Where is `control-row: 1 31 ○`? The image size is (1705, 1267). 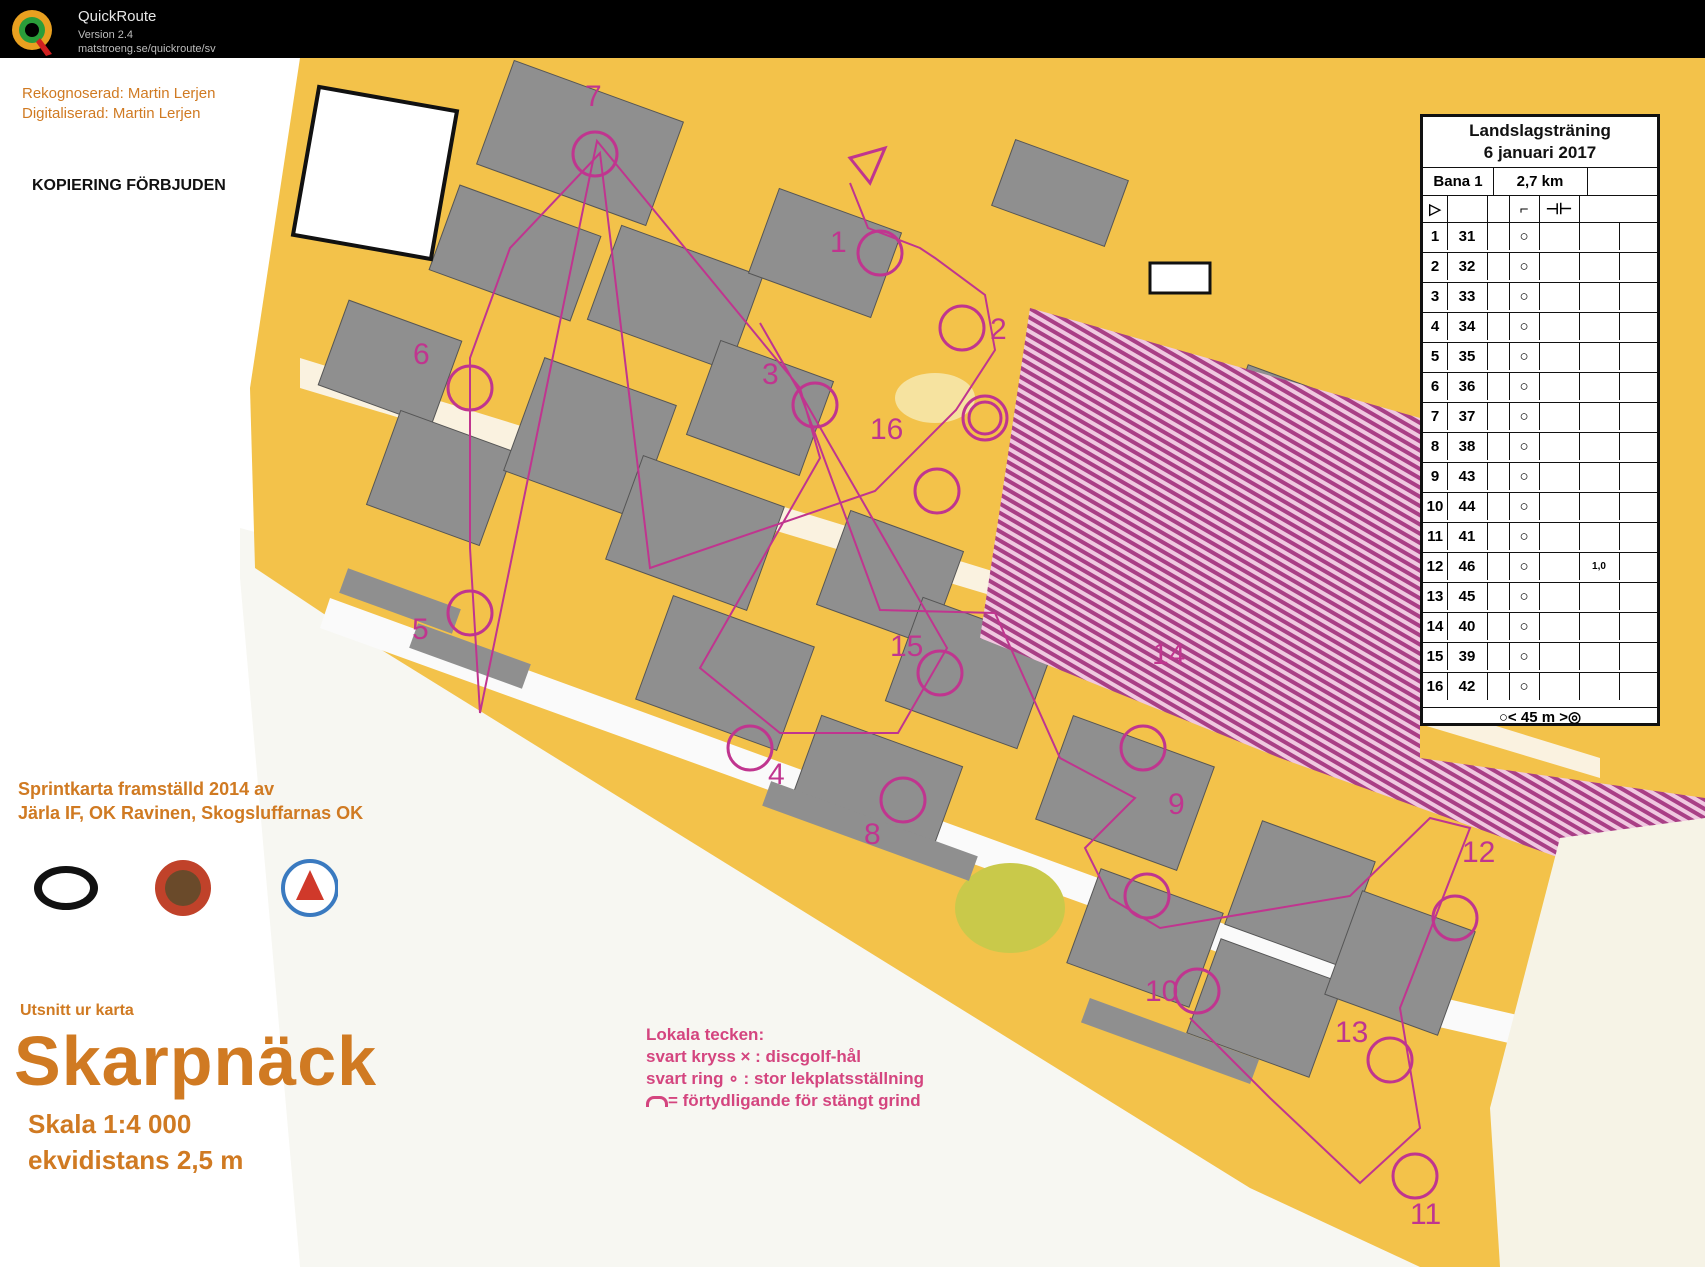
control-row: 1 31 ○ is located at coordinates (1540, 236).